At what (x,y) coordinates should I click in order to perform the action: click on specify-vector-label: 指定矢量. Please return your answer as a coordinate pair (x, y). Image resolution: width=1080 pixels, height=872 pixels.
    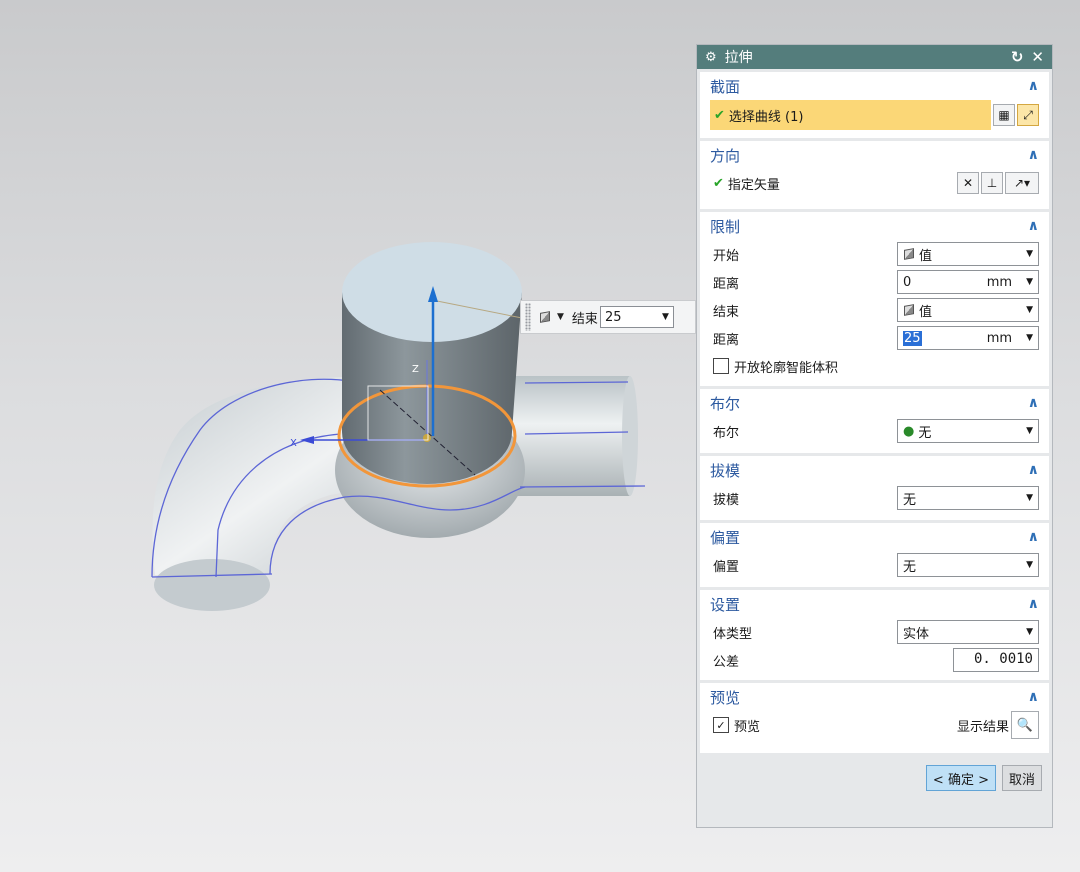
    Looking at the image, I should click on (753, 185).